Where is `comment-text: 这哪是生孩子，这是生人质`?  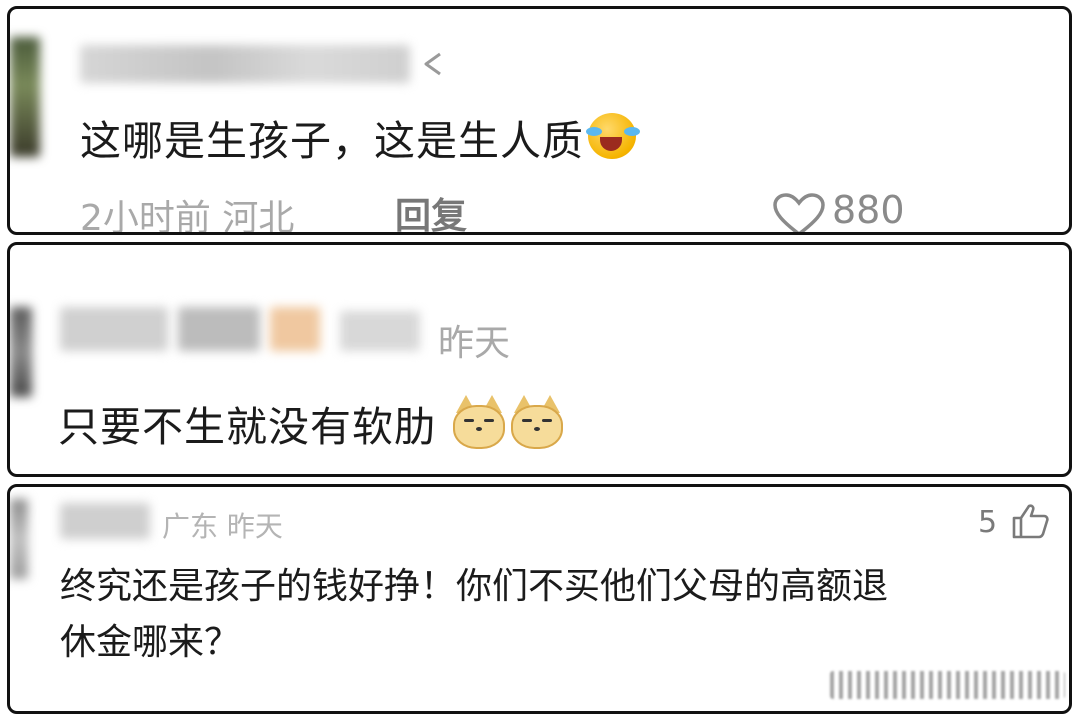 comment-text: 这哪是生孩子，这是生人质 is located at coordinates (360, 137).